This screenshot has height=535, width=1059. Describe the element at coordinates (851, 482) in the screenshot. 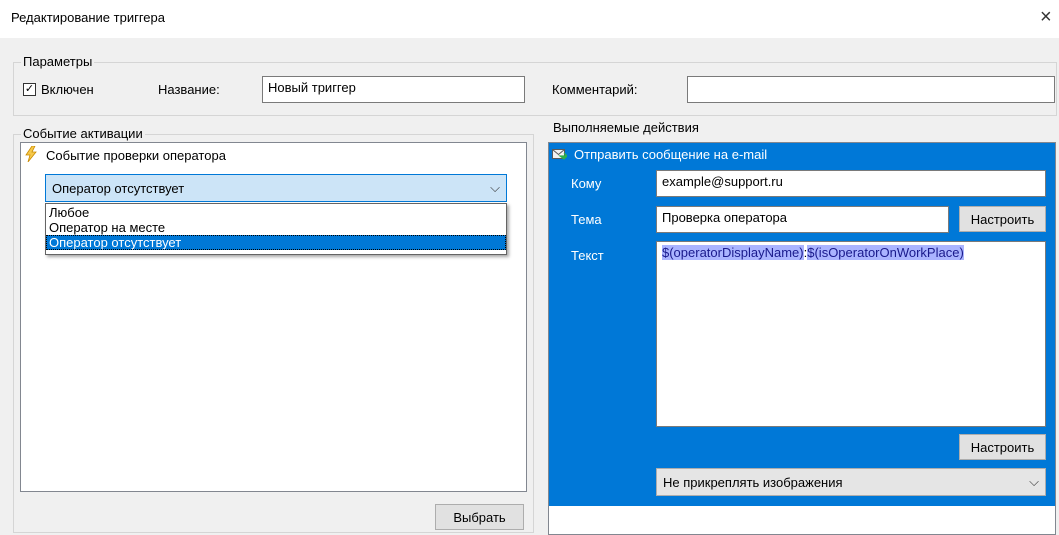

I see `image-attach-select: Не прикреплять изображения ⌵` at that location.